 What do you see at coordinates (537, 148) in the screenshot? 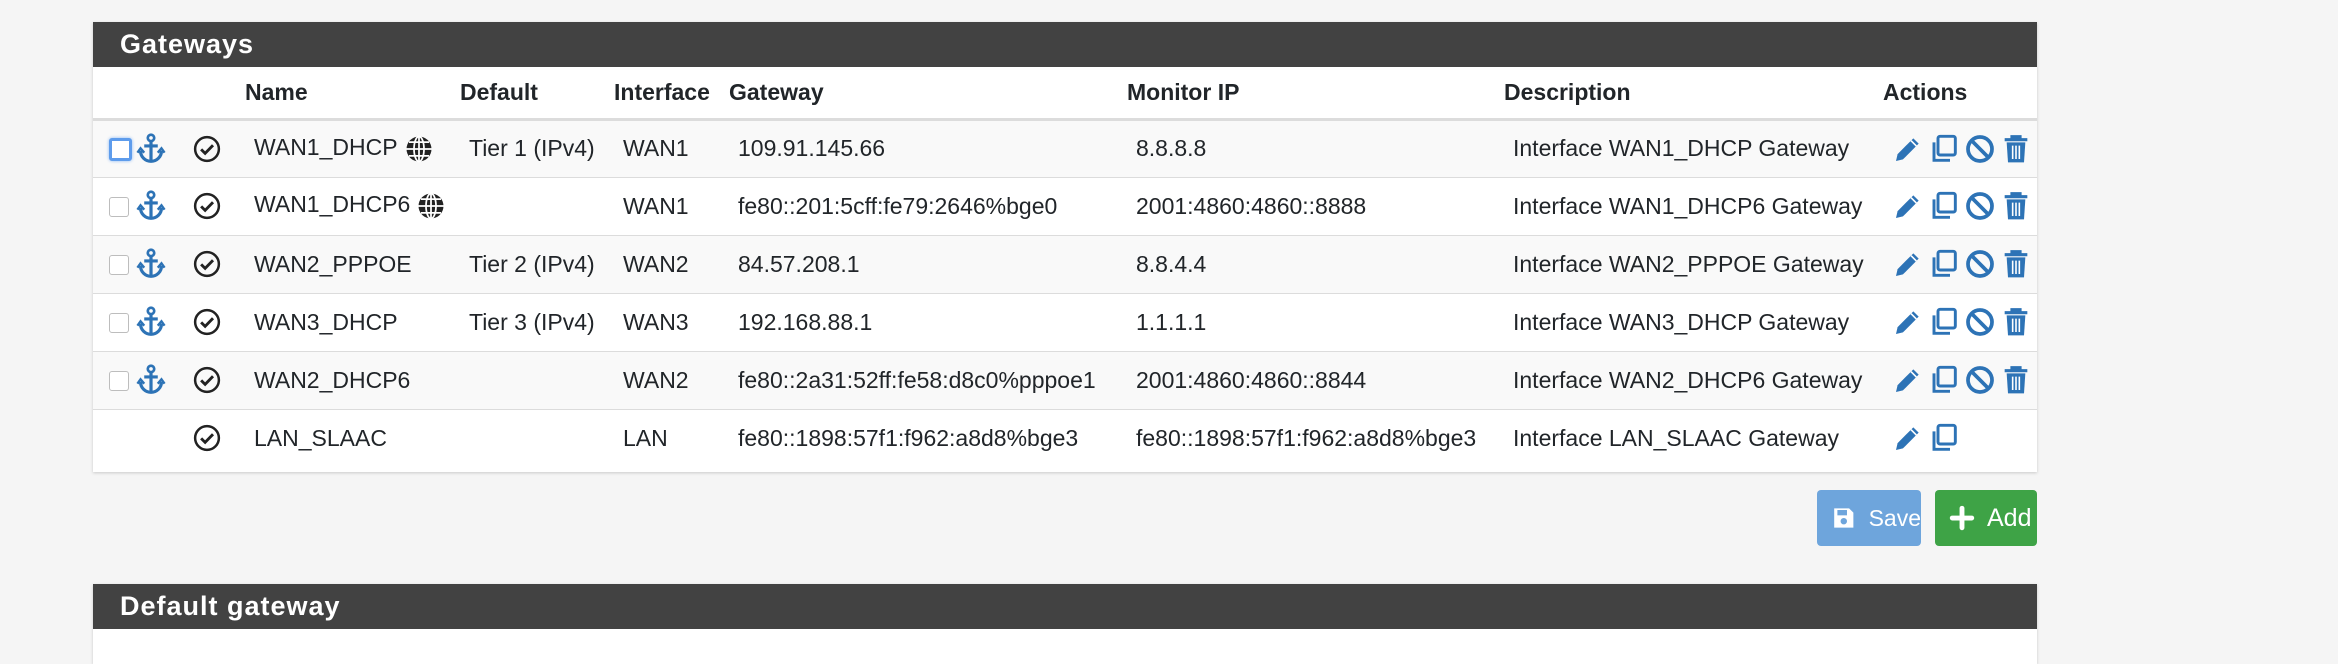
I see `gateway-default: Tier 1 (IPv4)` at bounding box center [537, 148].